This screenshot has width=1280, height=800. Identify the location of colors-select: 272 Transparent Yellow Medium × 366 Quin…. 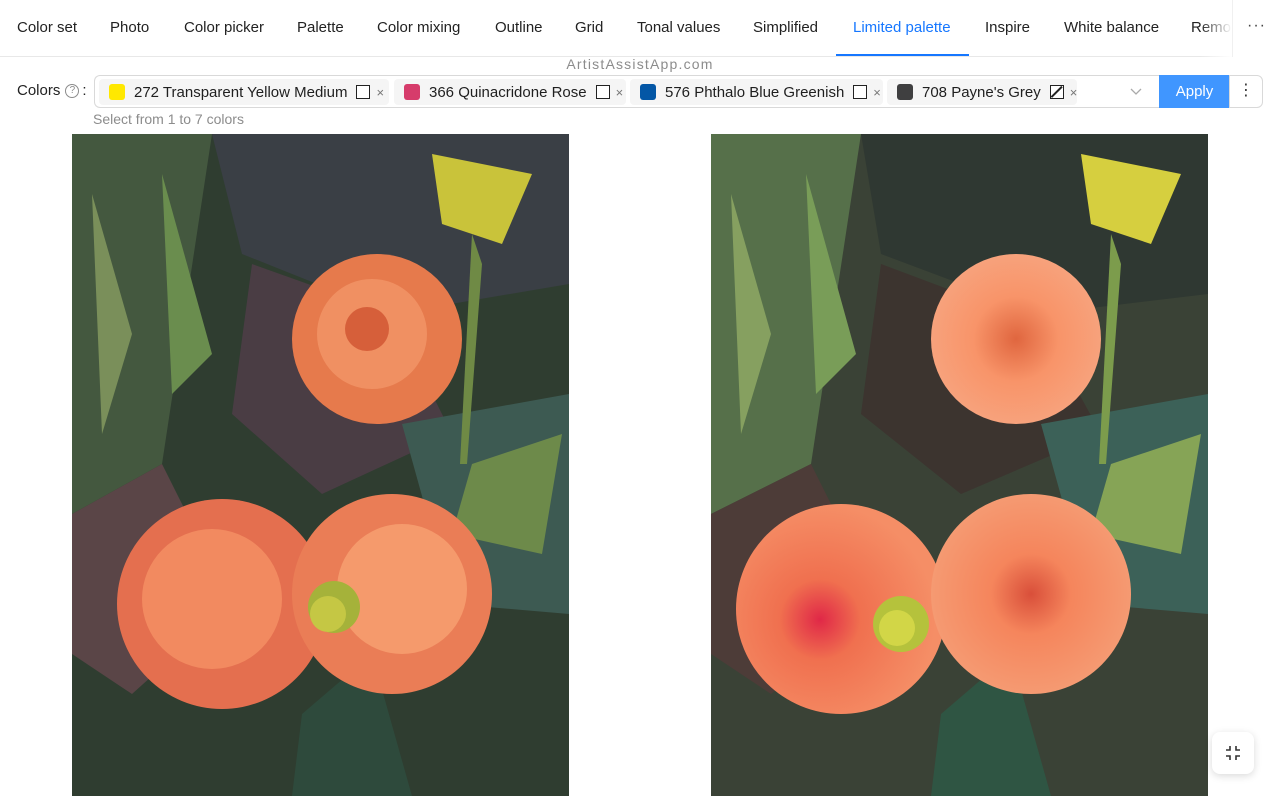
(627, 91).